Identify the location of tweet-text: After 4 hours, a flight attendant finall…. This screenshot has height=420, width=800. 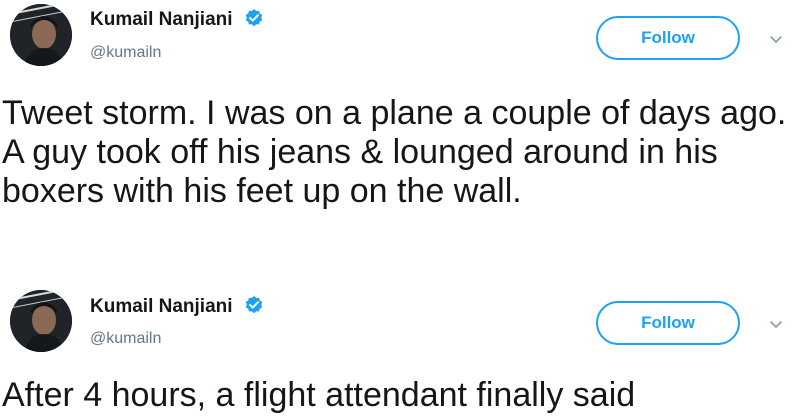
(319, 395).